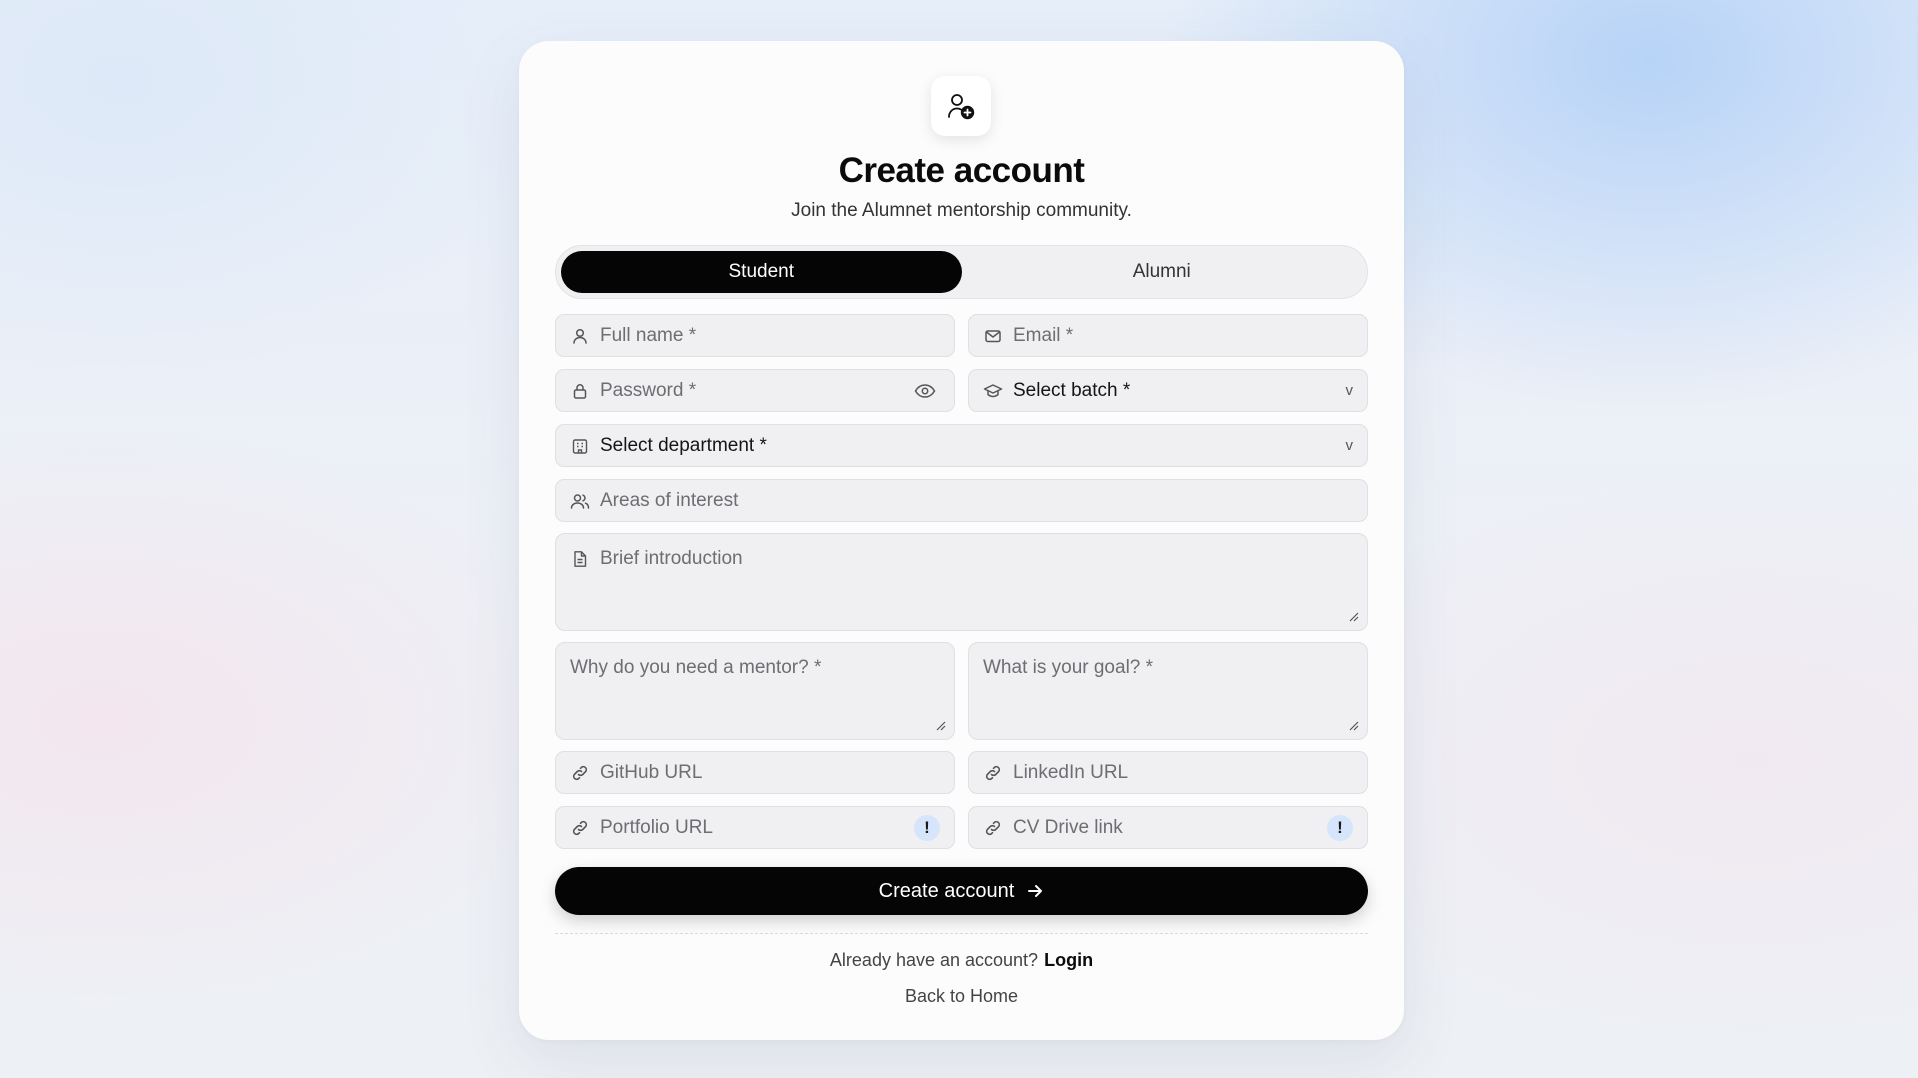  What do you see at coordinates (1043, 335) in the screenshot?
I see `email-placeholder: Email *` at bounding box center [1043, 335].